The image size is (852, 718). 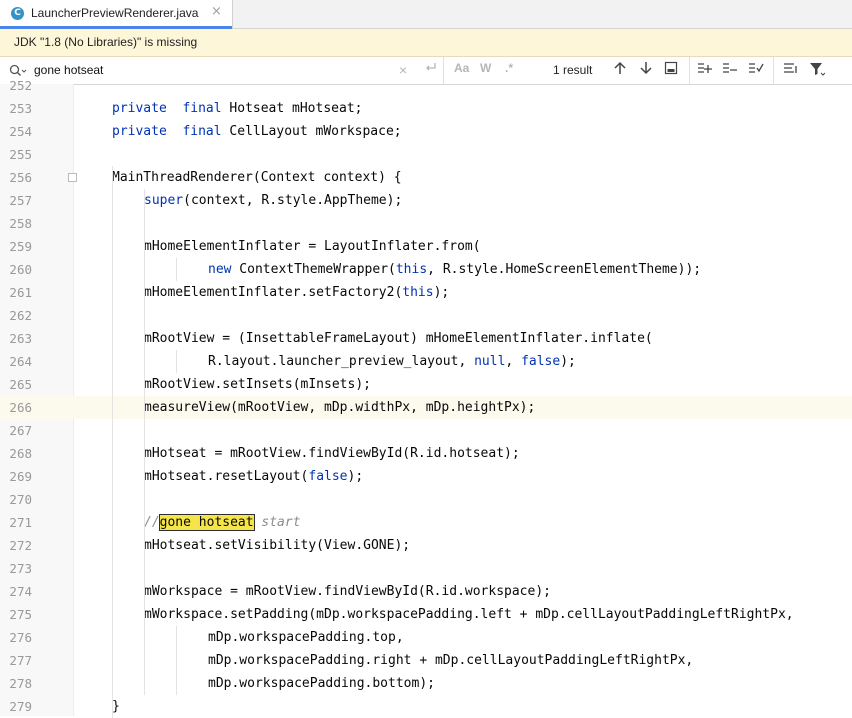 I want to click on line-number: 278, so click(x=20, y=683).